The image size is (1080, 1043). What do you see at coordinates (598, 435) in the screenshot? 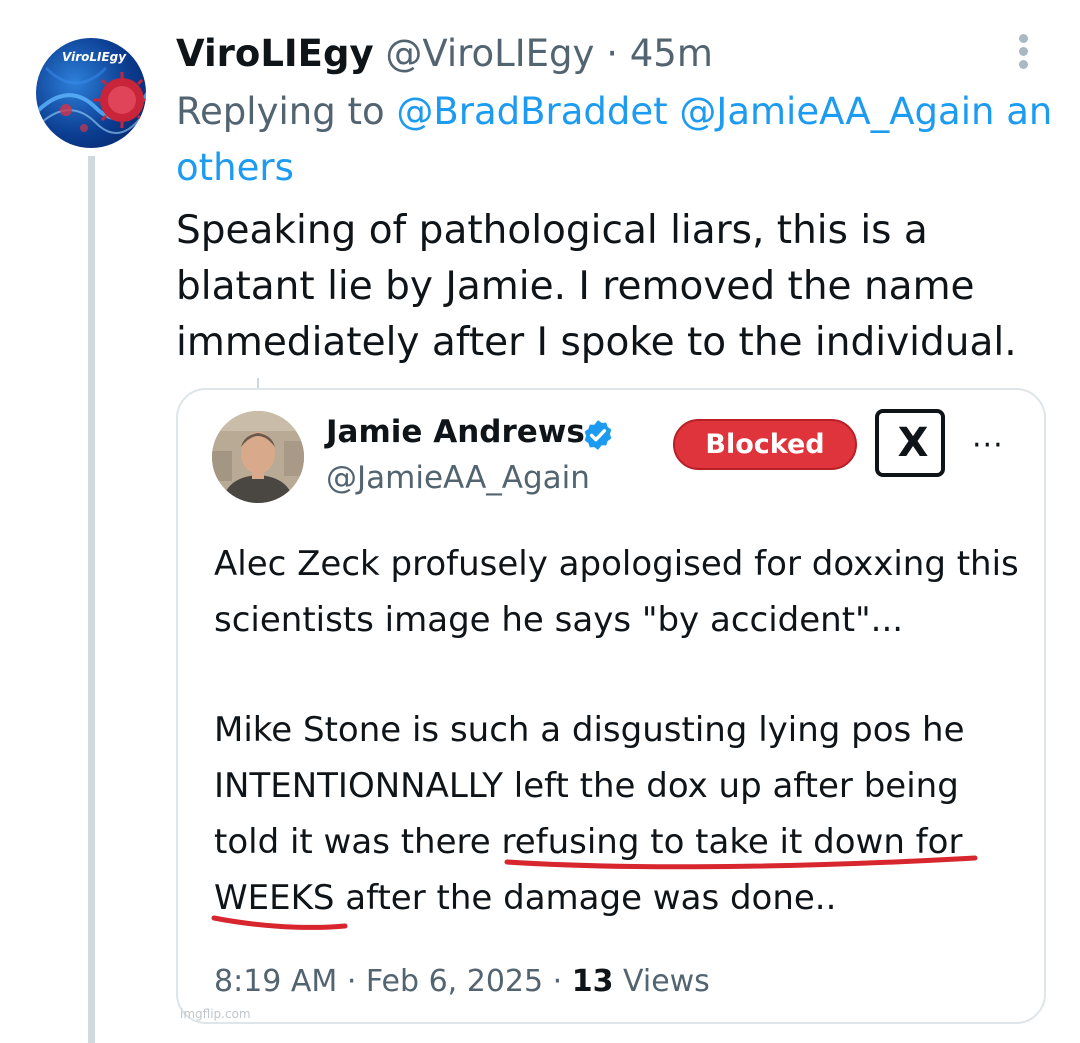
I see `verified-badge-icon` at bounding box center [598, 435].